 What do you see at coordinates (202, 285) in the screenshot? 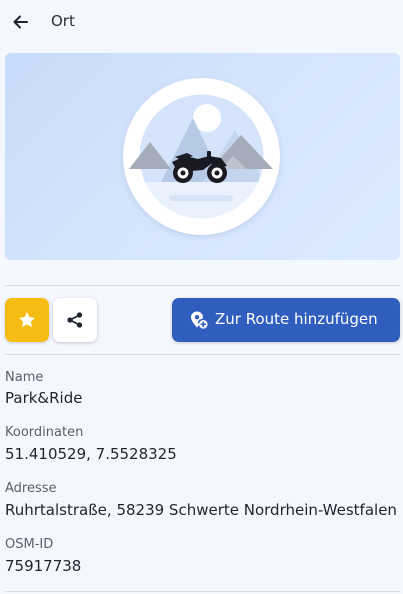
I see `divider-top` at bounding box center [202, 285].